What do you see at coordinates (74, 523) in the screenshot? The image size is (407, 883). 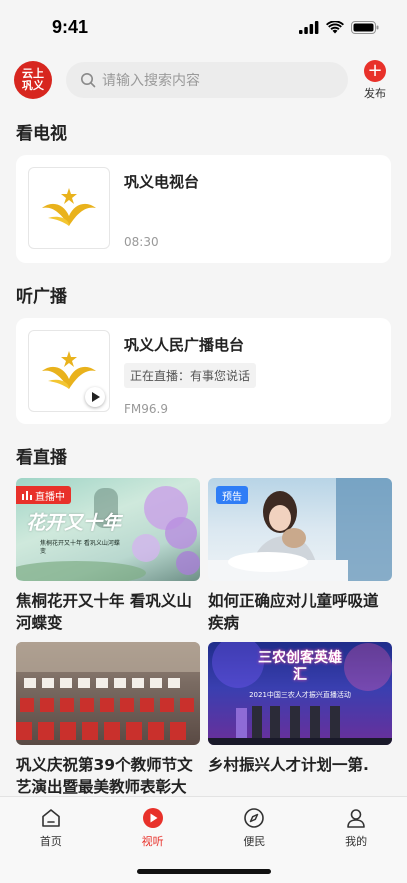 I see `thumbnail-headline: 花开又十年` at bounding box center [74, 523].